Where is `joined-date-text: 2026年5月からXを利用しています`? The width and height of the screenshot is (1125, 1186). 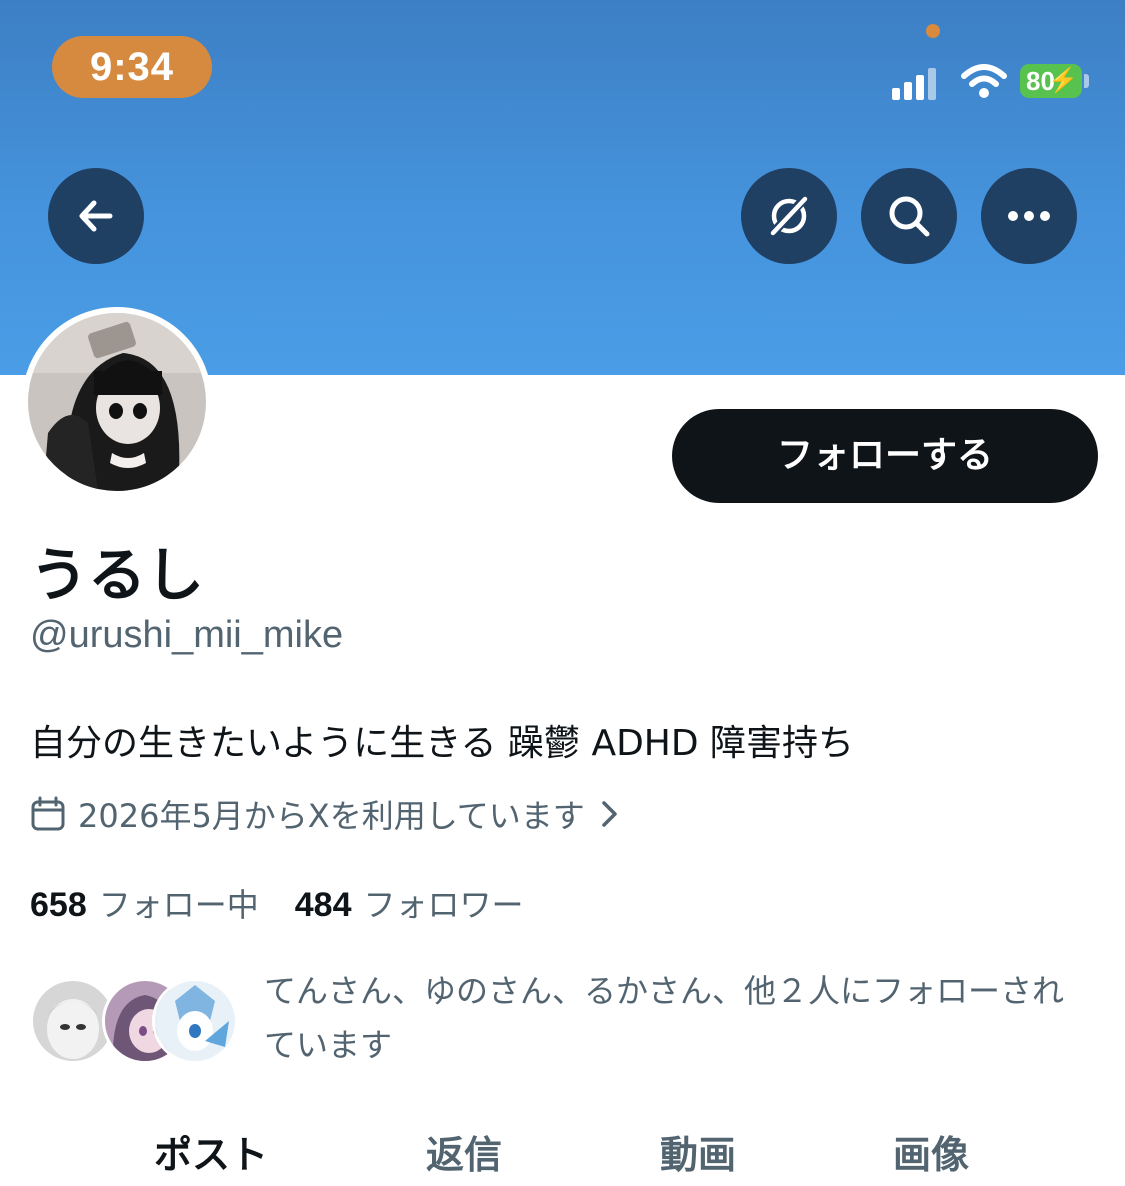 joined-date-text: 2026年5月からXを利用しています is located at coordinates (331, 816).